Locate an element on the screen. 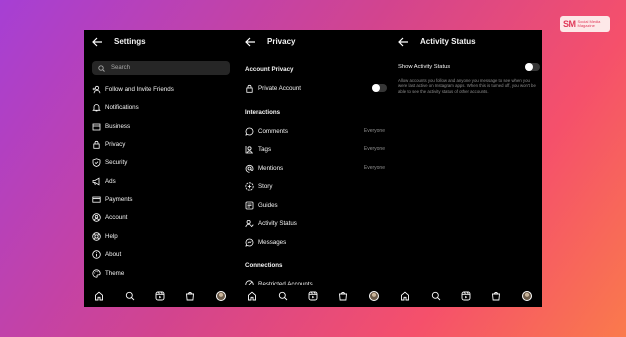 The width and height of the screenshot is (626, 337). menu-item-label: Privacy is located at coordinates (115, 144).